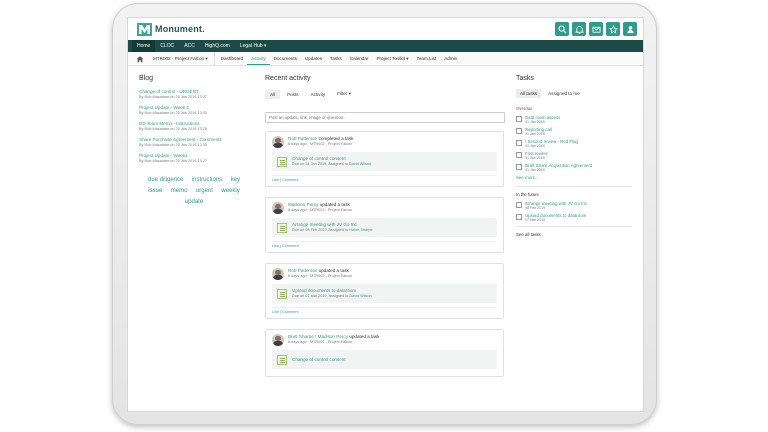 The height and width of the screenshot is (432, 768). Describe the element at coordinates (189, 46) in the screenshot. I see `nav-item-acc: ACC` at that location.